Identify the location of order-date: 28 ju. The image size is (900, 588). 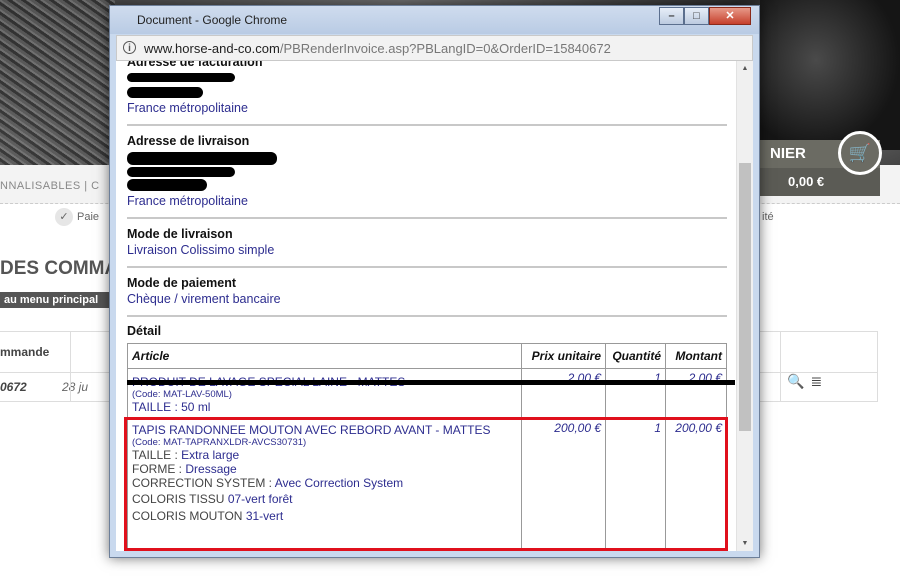
(75, 387).